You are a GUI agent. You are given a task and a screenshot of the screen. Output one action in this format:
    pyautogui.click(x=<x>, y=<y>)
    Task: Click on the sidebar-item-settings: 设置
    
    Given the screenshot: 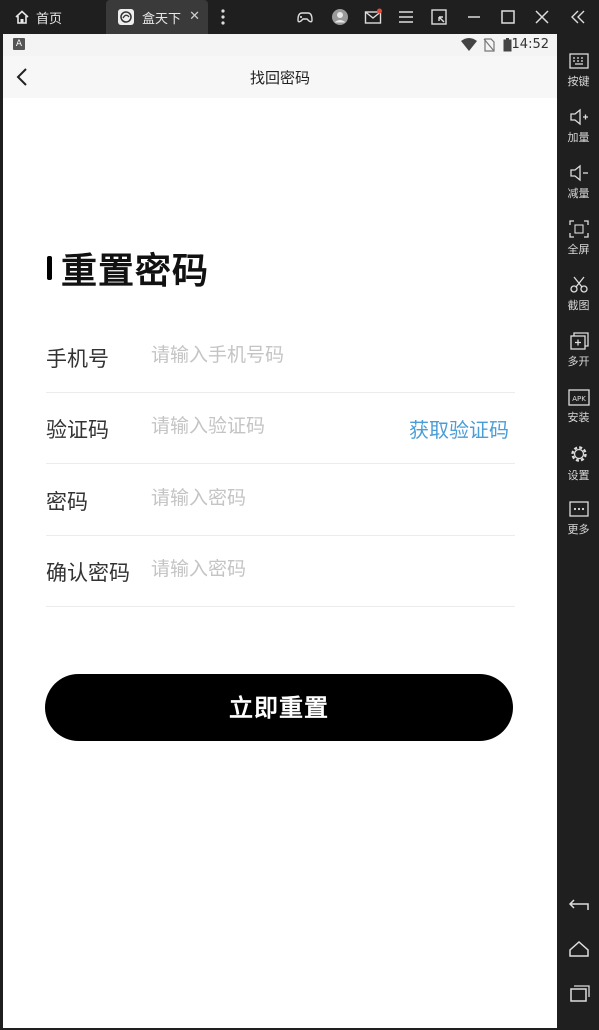 What is the action you would take?
    pyautogui.click(x=578, y=463)
    